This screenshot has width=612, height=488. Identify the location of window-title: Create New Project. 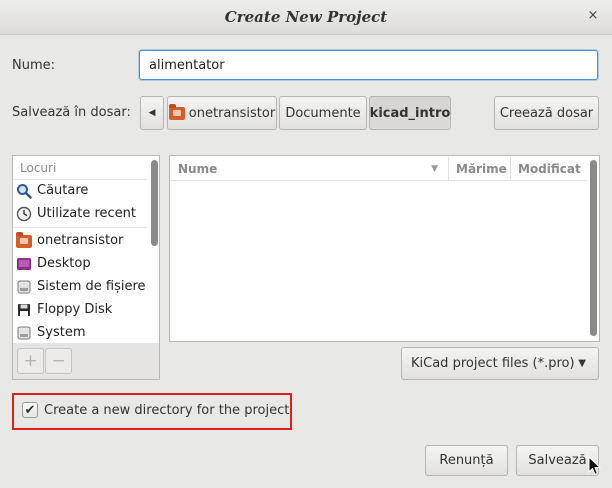
(306, 17).